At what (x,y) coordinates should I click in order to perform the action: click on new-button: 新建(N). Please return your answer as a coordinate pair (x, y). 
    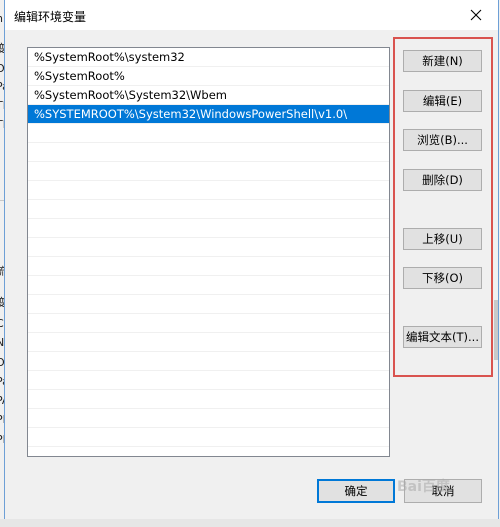
    Looking at the image, I should click on (442, 61).